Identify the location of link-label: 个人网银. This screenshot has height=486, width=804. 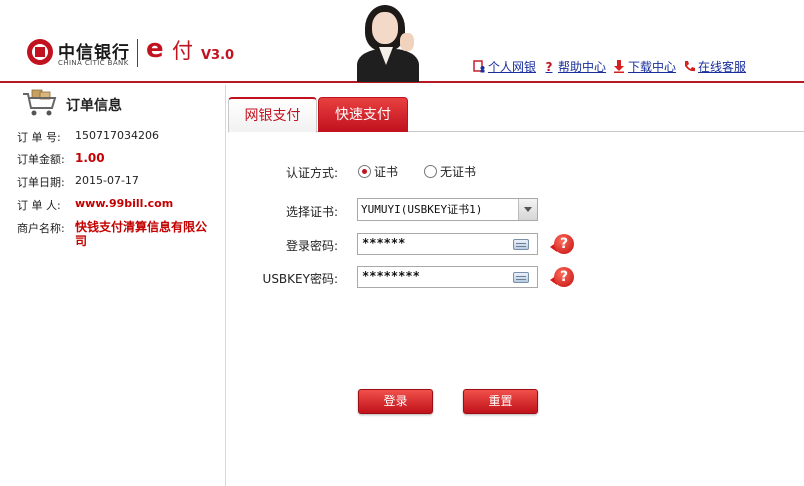
(512, 67).